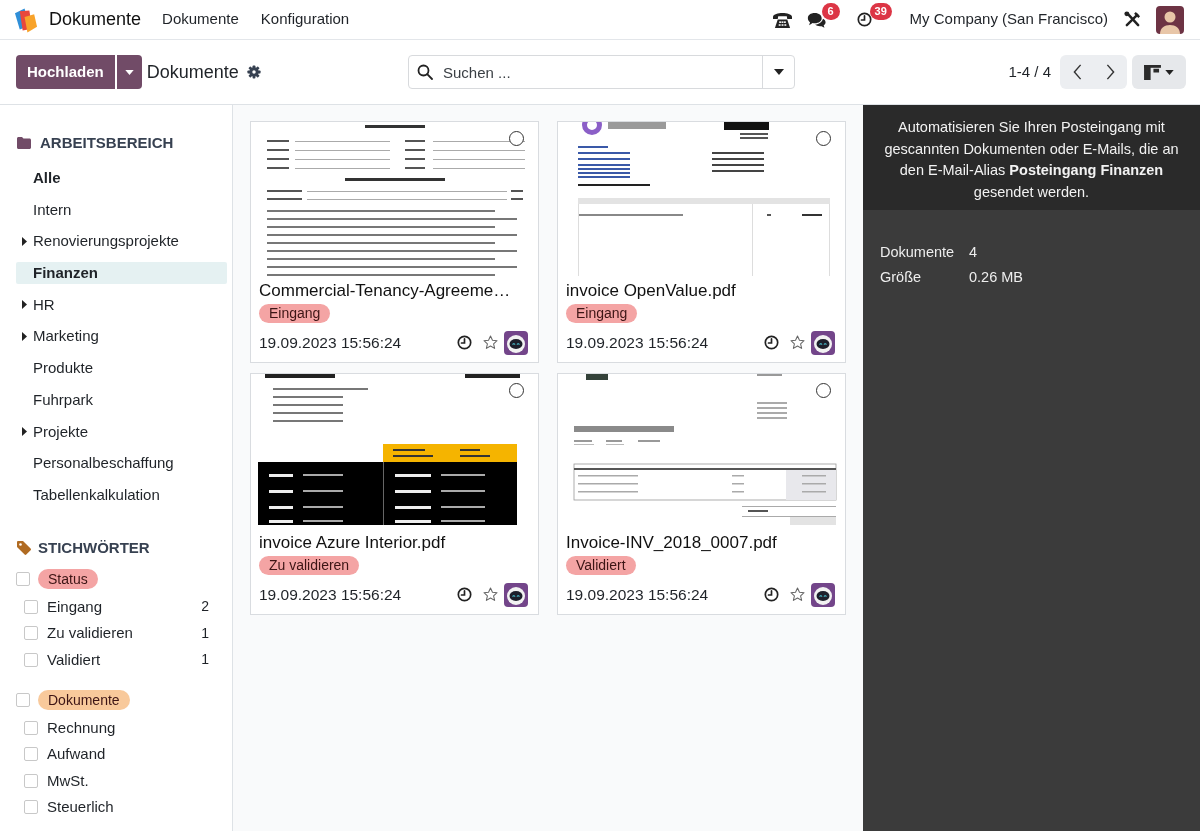 Image resolution: width=1200 pixels, height=831 pixels. I want to click on search-icon, so click(425, 72).